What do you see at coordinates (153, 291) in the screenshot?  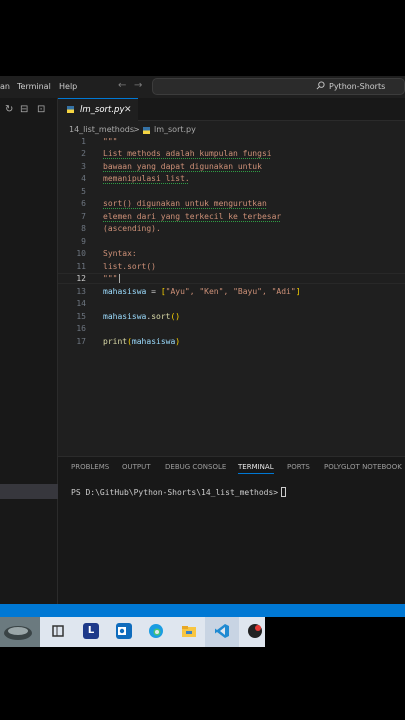 I see `operator-token: =` at bounding box center [153, 291].